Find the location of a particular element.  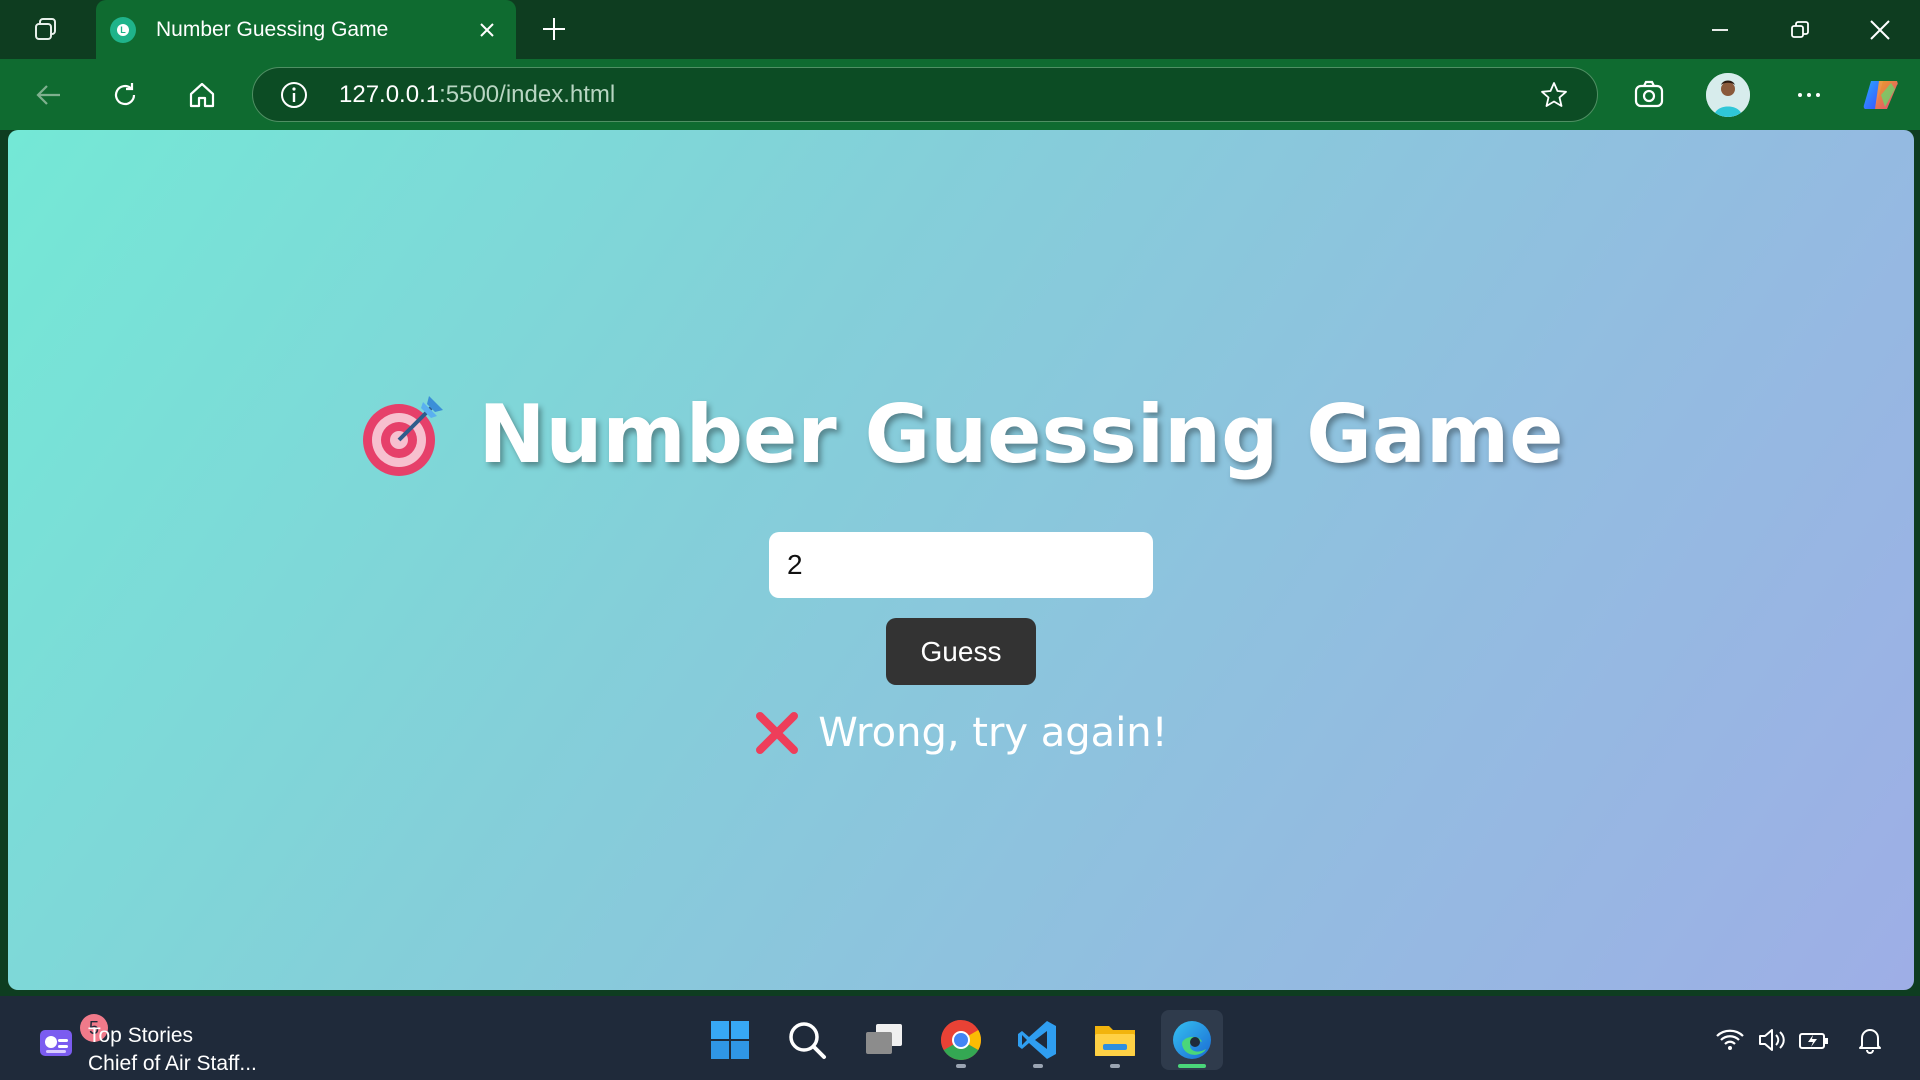

cross-mark-icon is located at coordinates (777, 733).